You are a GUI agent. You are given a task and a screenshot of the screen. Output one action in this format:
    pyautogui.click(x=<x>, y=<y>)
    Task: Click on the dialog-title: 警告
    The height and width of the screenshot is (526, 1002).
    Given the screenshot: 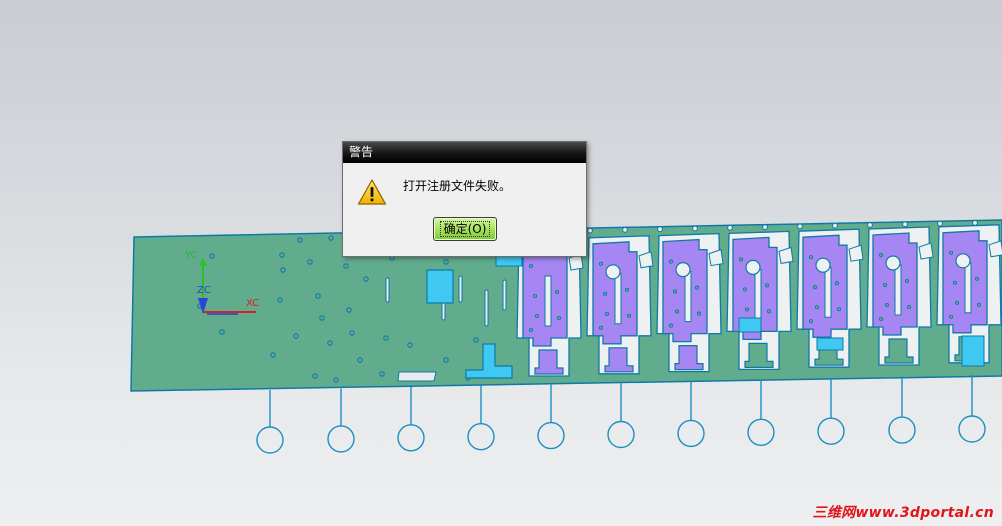 What is the action you would take?
    pyautogui.click(x=361, y=152)
    